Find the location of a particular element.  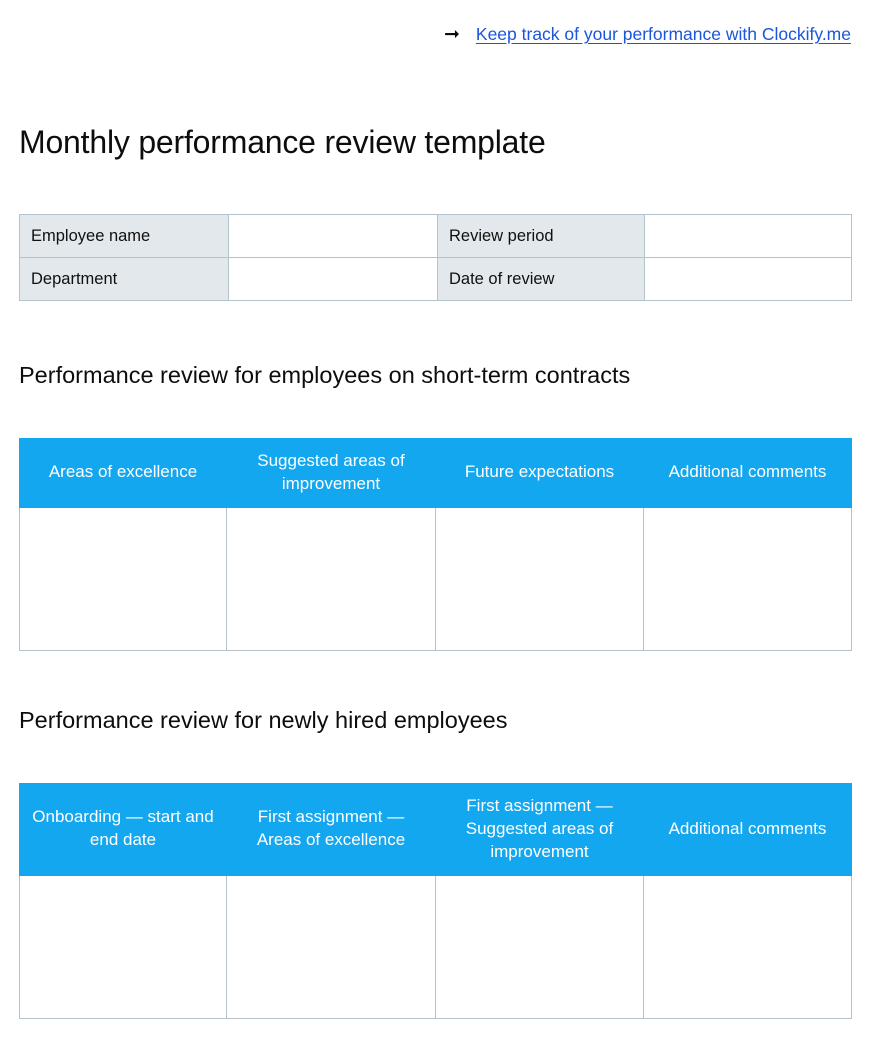

cell-first-assignment-suggested-areas-of-improvement is located at coordinates (539, 946).